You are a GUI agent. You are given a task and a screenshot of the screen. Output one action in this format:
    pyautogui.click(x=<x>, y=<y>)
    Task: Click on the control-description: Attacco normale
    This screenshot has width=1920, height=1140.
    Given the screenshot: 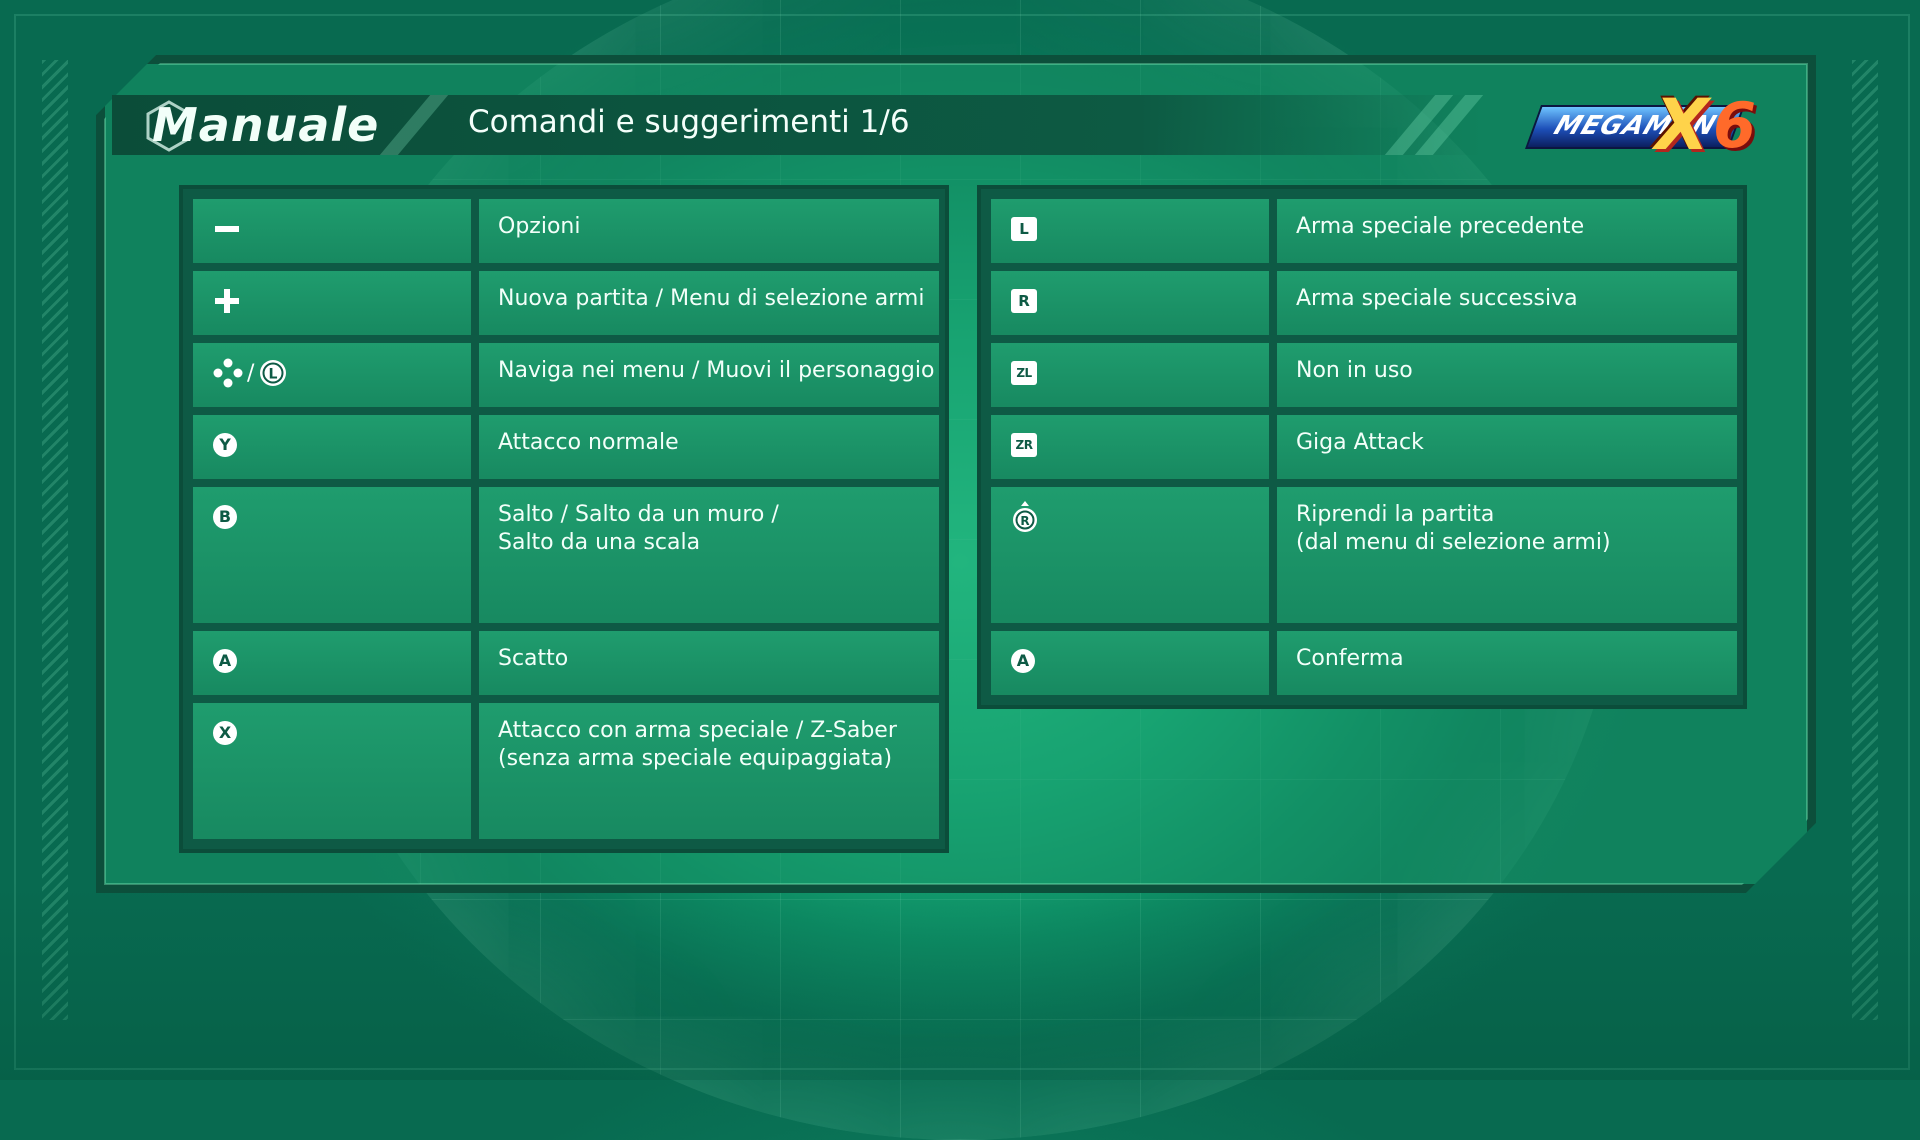 What is the action you would take?
    pyautogui.click(x=588, y=442)
    